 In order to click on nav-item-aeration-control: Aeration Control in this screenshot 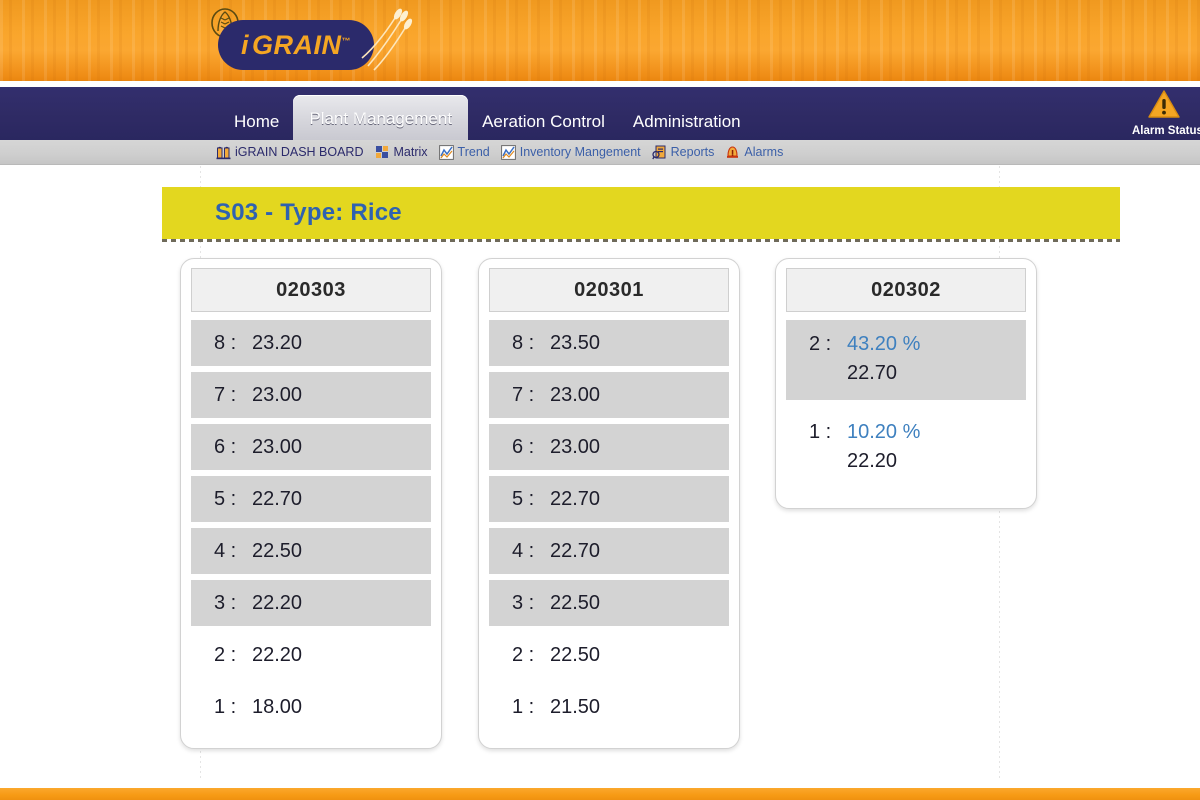, I will do `click(543, 126)`.